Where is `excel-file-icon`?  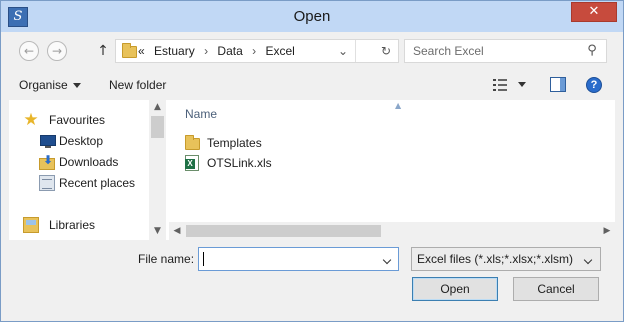 excel-file-icon is located at coordinates (192, 163).